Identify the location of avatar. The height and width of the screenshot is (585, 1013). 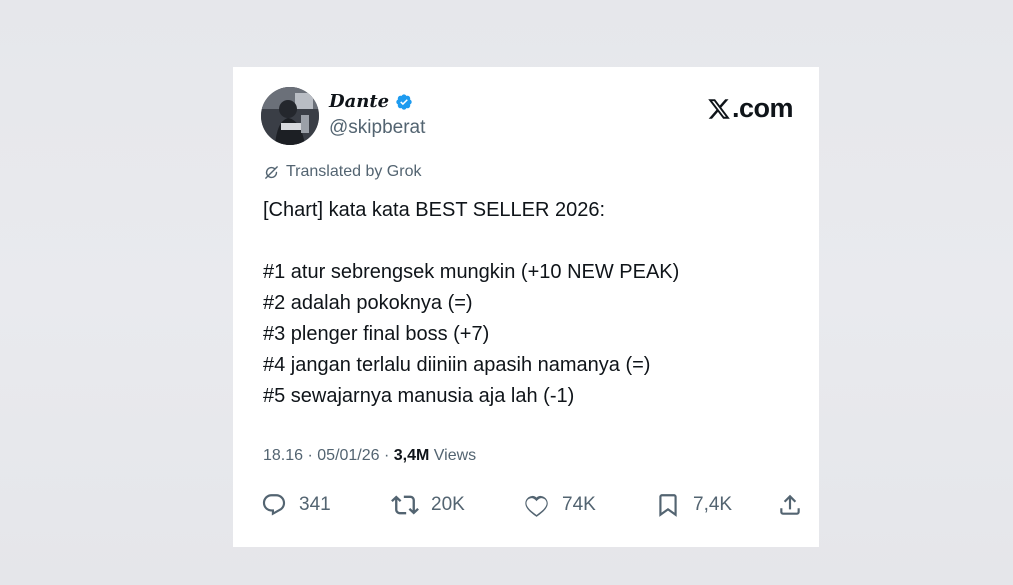
(290, 116).